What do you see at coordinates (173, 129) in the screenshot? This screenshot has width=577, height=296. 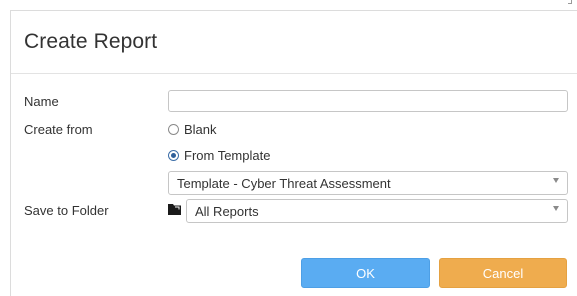 I see `radio-blank` at bounding box center [173, 129].